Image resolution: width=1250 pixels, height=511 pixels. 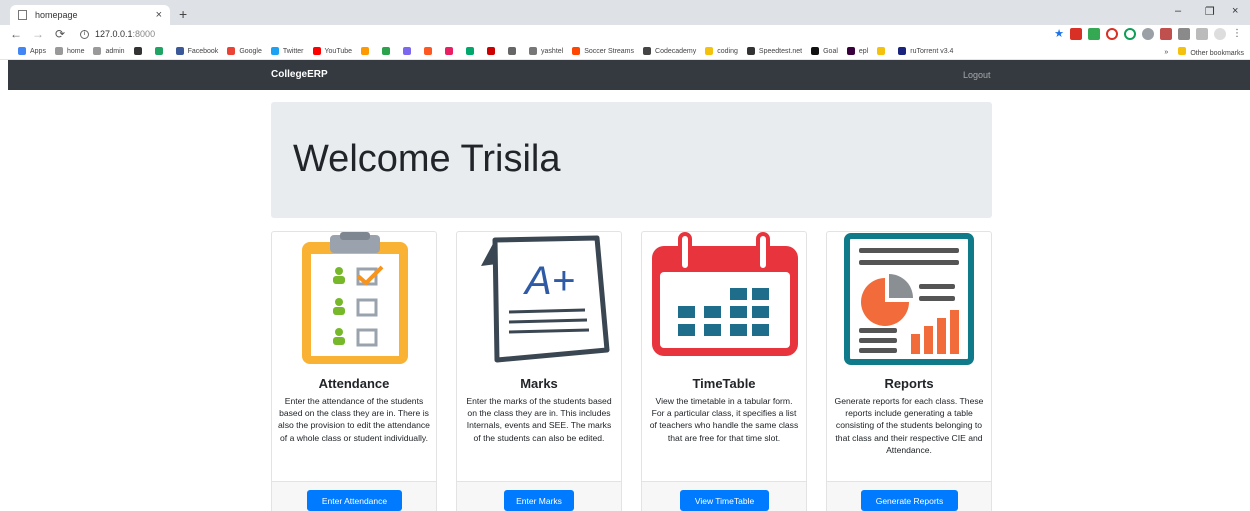 I want to click on gmail-extension-icon, so click(x=1076, y=33).